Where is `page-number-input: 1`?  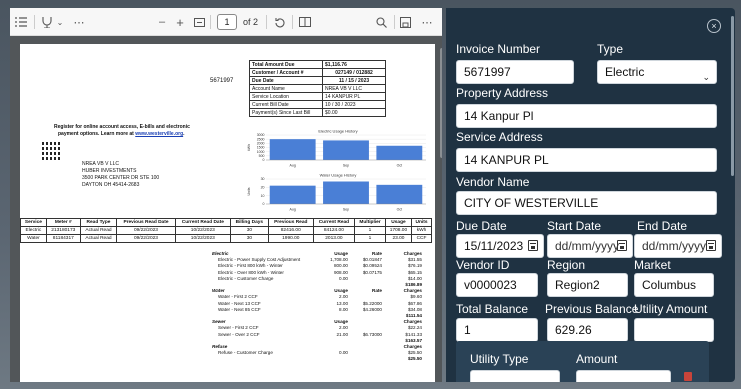
page-number-input: 1 is located at coordinates (227, 22).